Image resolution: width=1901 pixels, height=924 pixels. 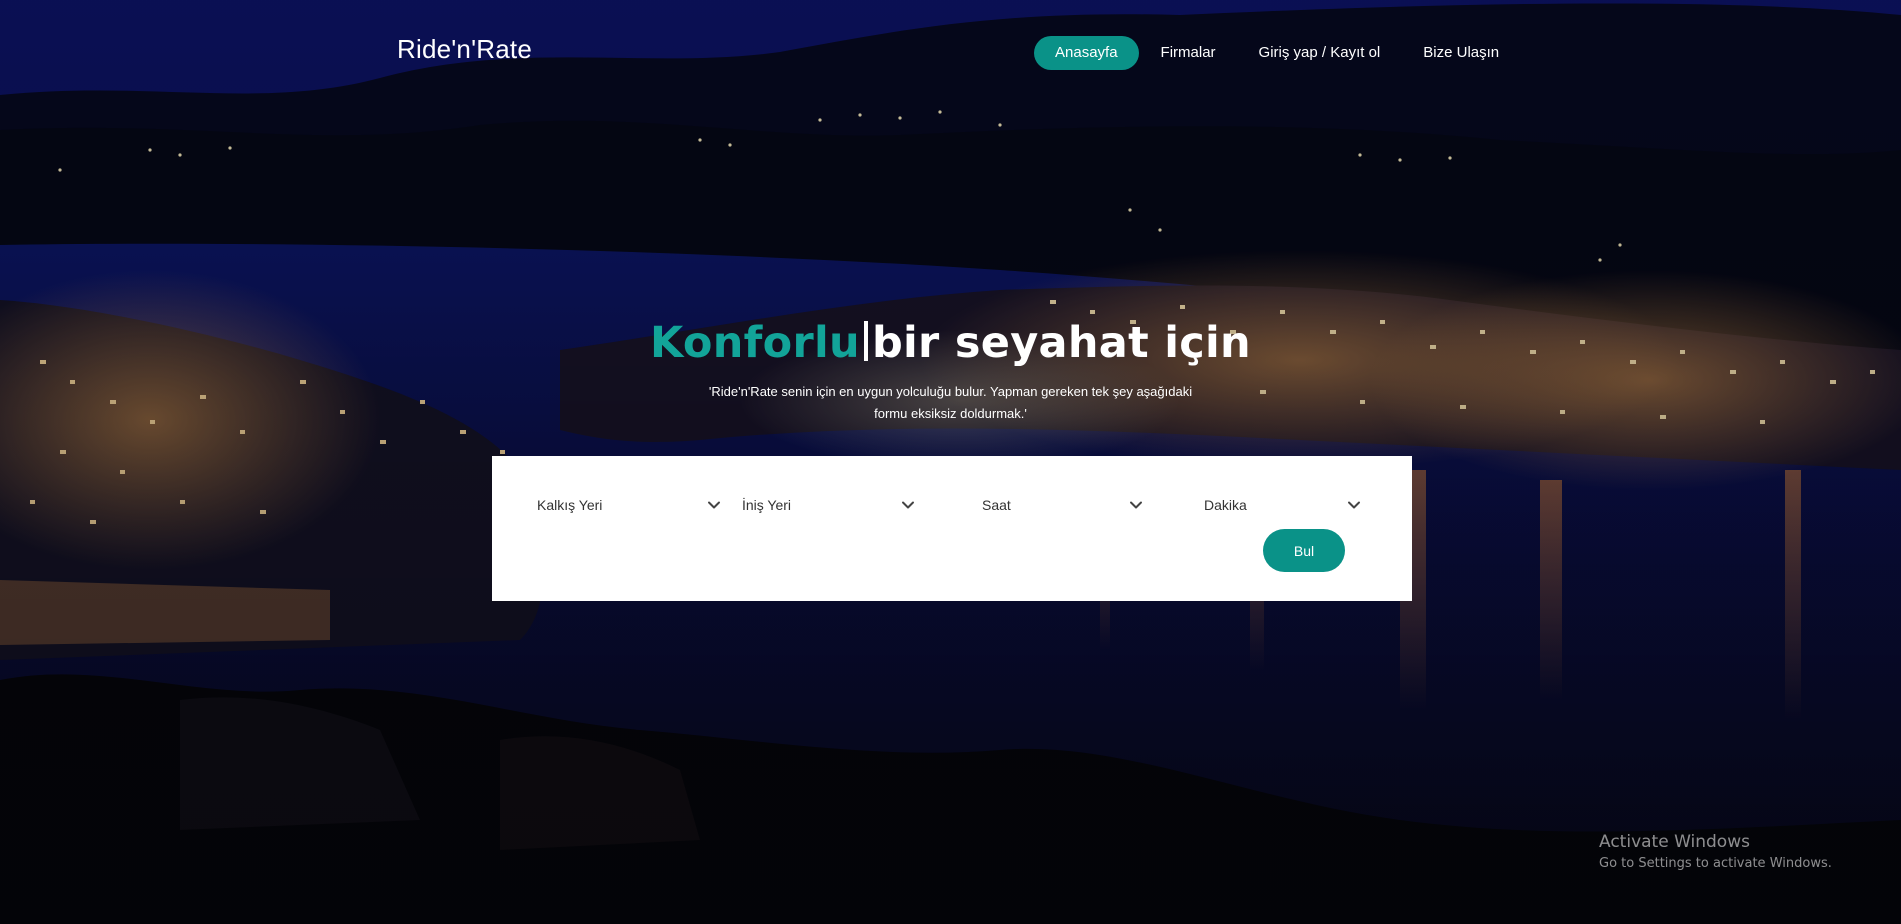 What do you see at coordinates (828, 505) in the screenshot?
I see `arrival-select: İniş Yeri` at bounding box center [828, 505].